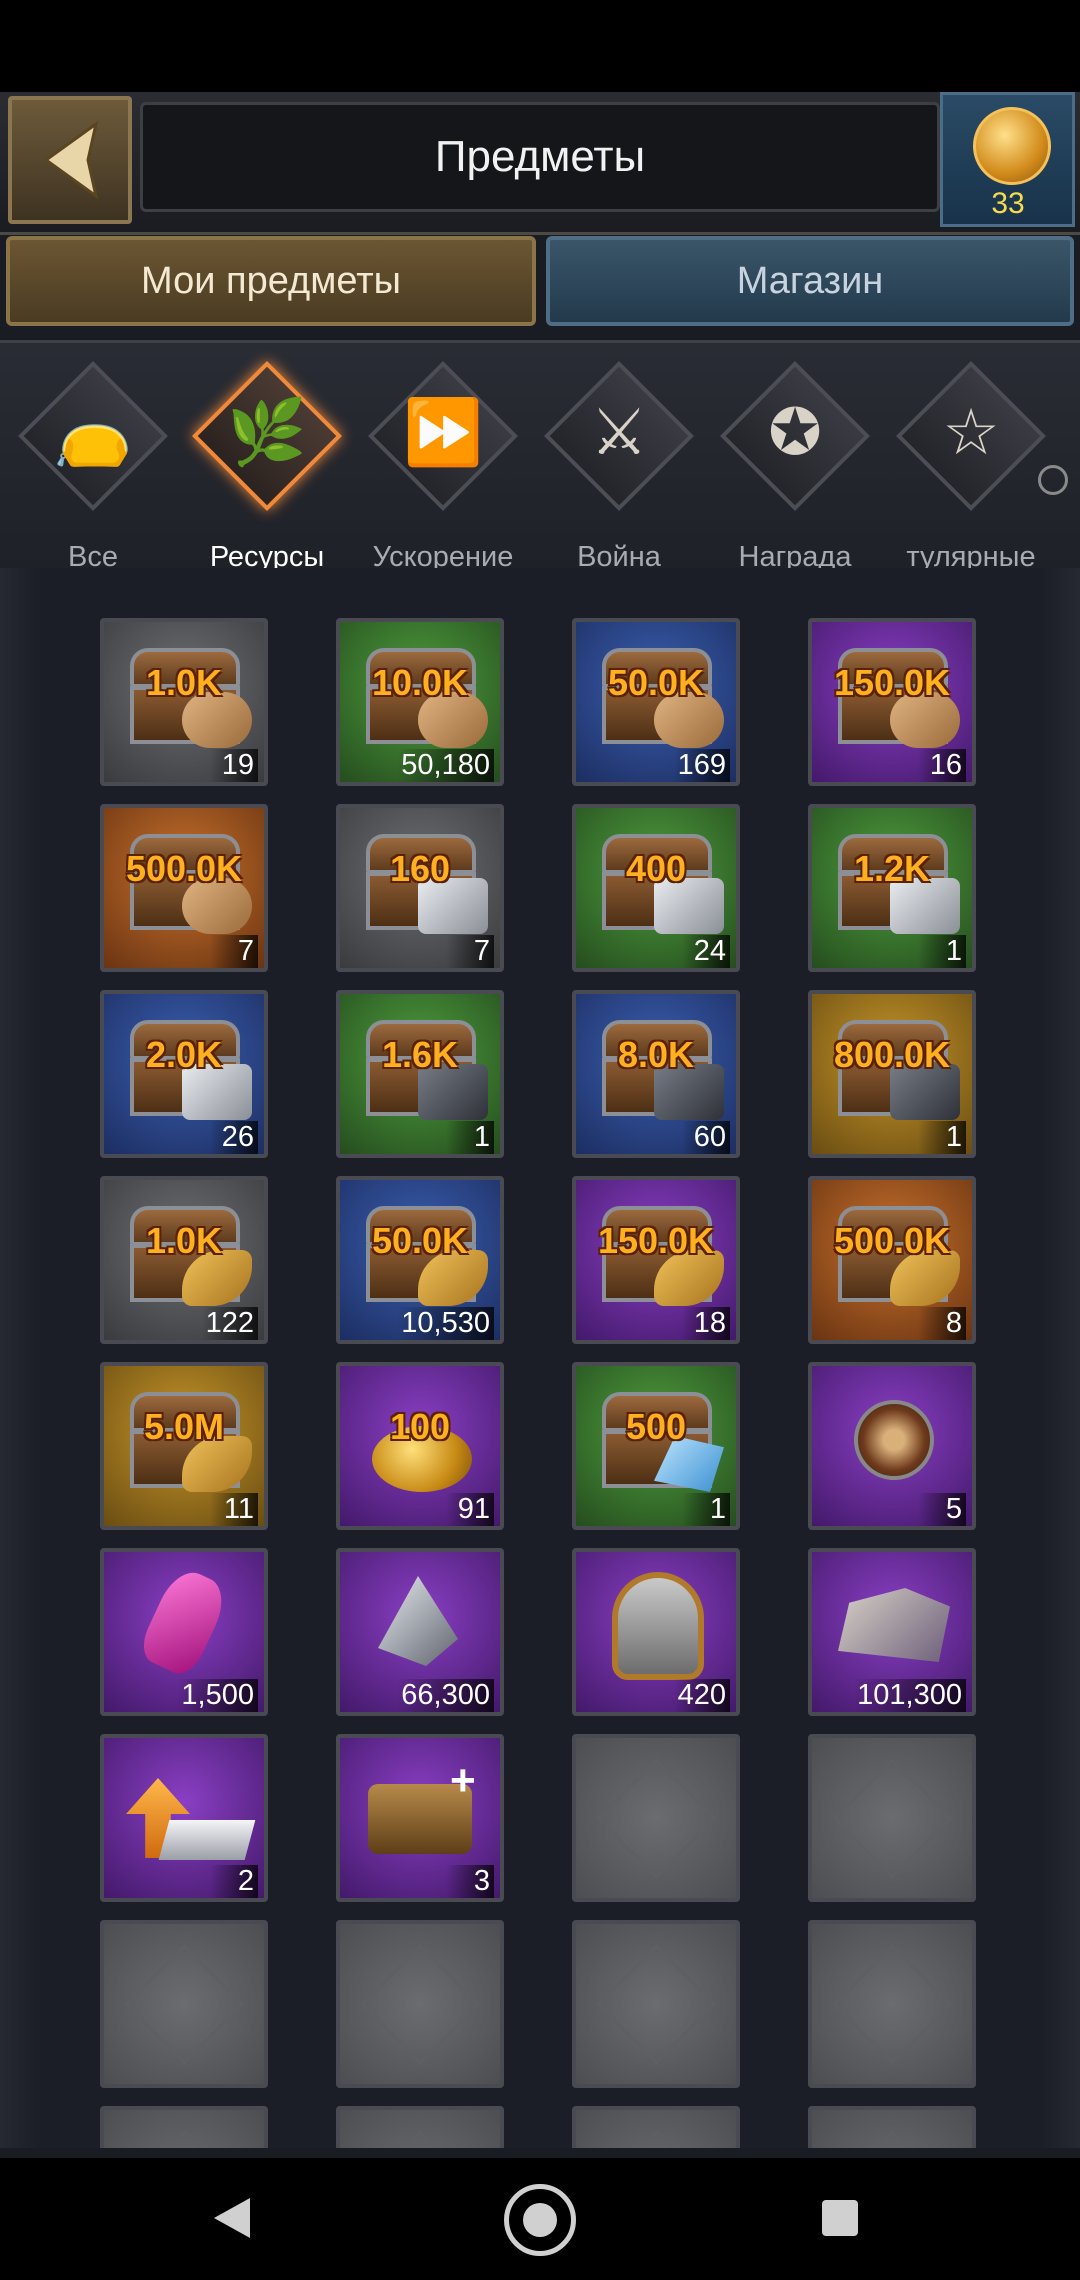 This screenshot has height=2280, width=1080. Describe the element at coordinates (894, 1440) in the screenshot. I see `spiked-star-emblem-icon` at that location.